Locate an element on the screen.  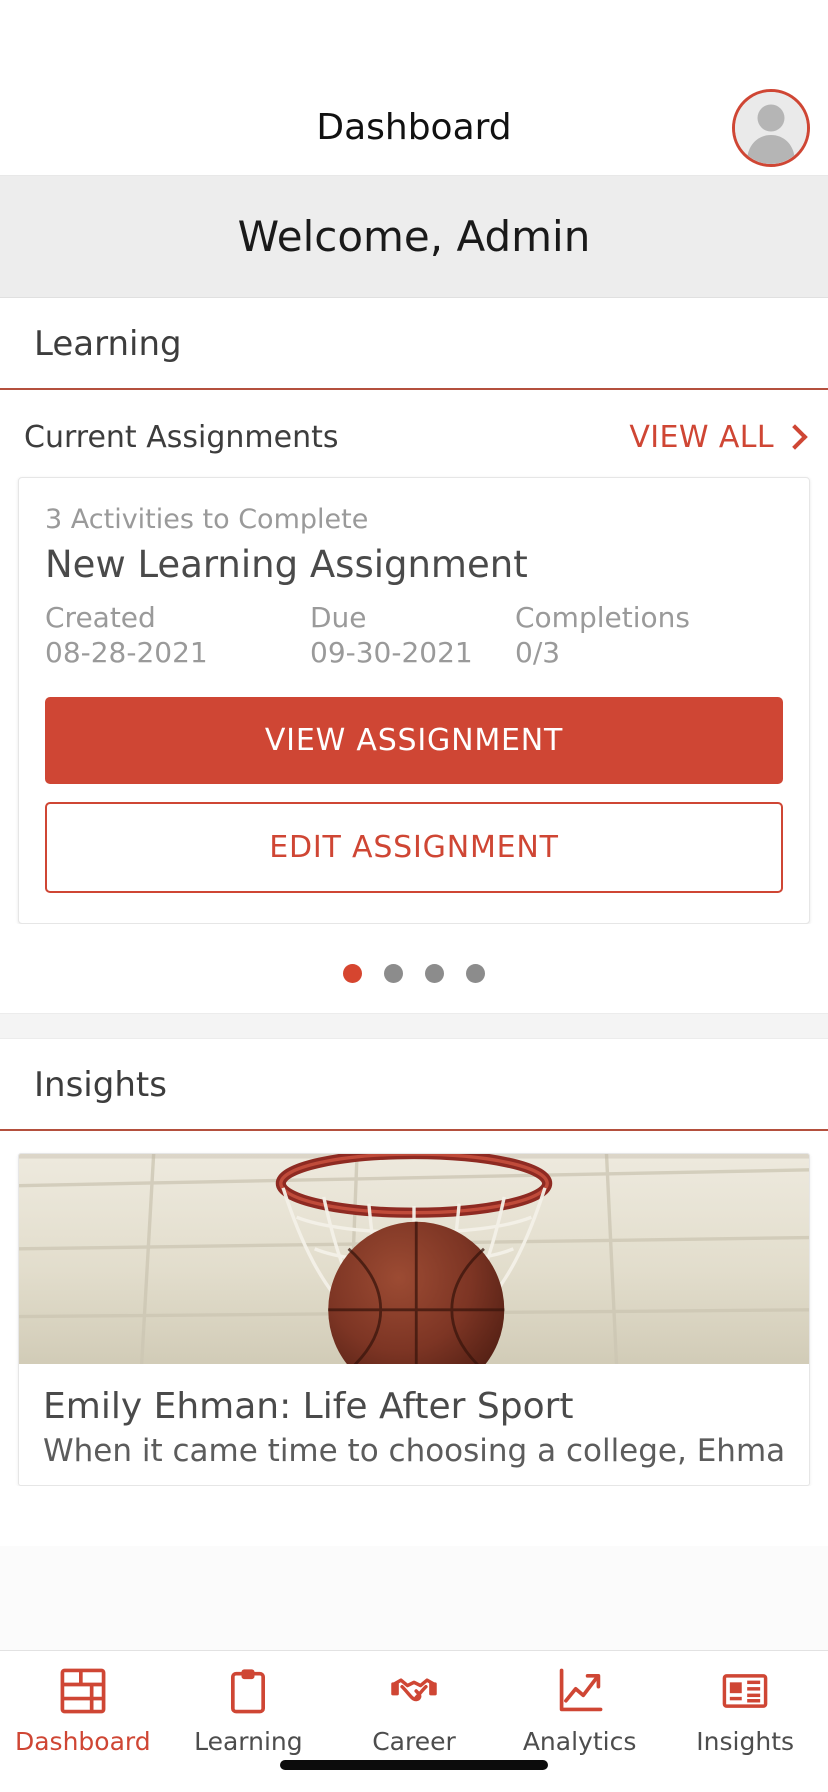
section-title-insights: Insights is located at coordinates (100, 1085).